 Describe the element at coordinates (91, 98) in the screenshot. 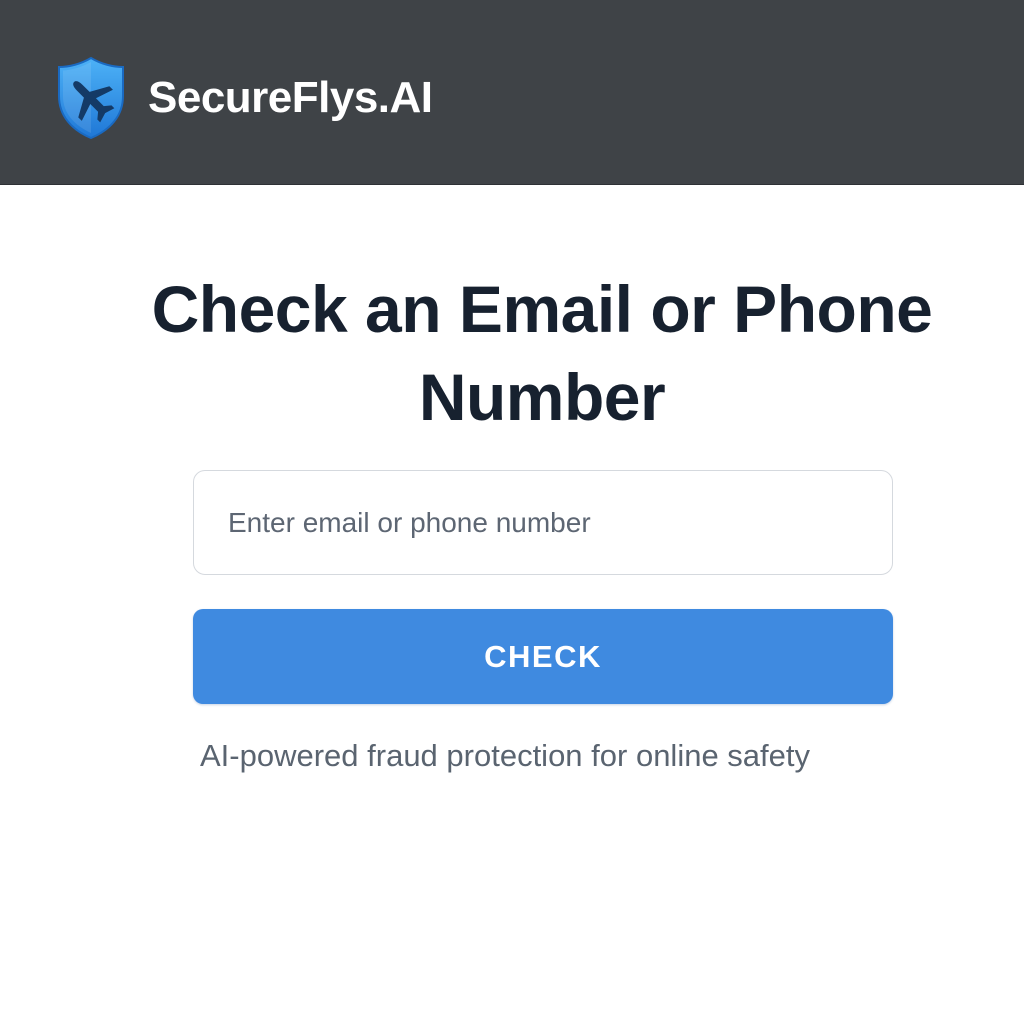

I see `shield-airplane-icon` at that location.